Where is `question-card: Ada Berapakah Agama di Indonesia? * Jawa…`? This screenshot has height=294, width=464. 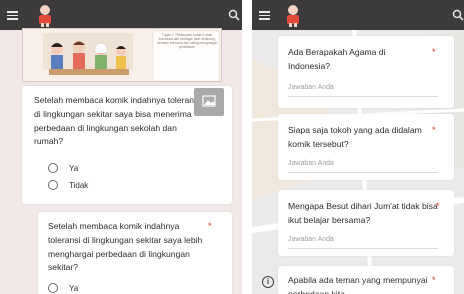
question-card: Ada Berapakah Agama di Indonesia? * Jawa… is located at coordinates (366, 72).